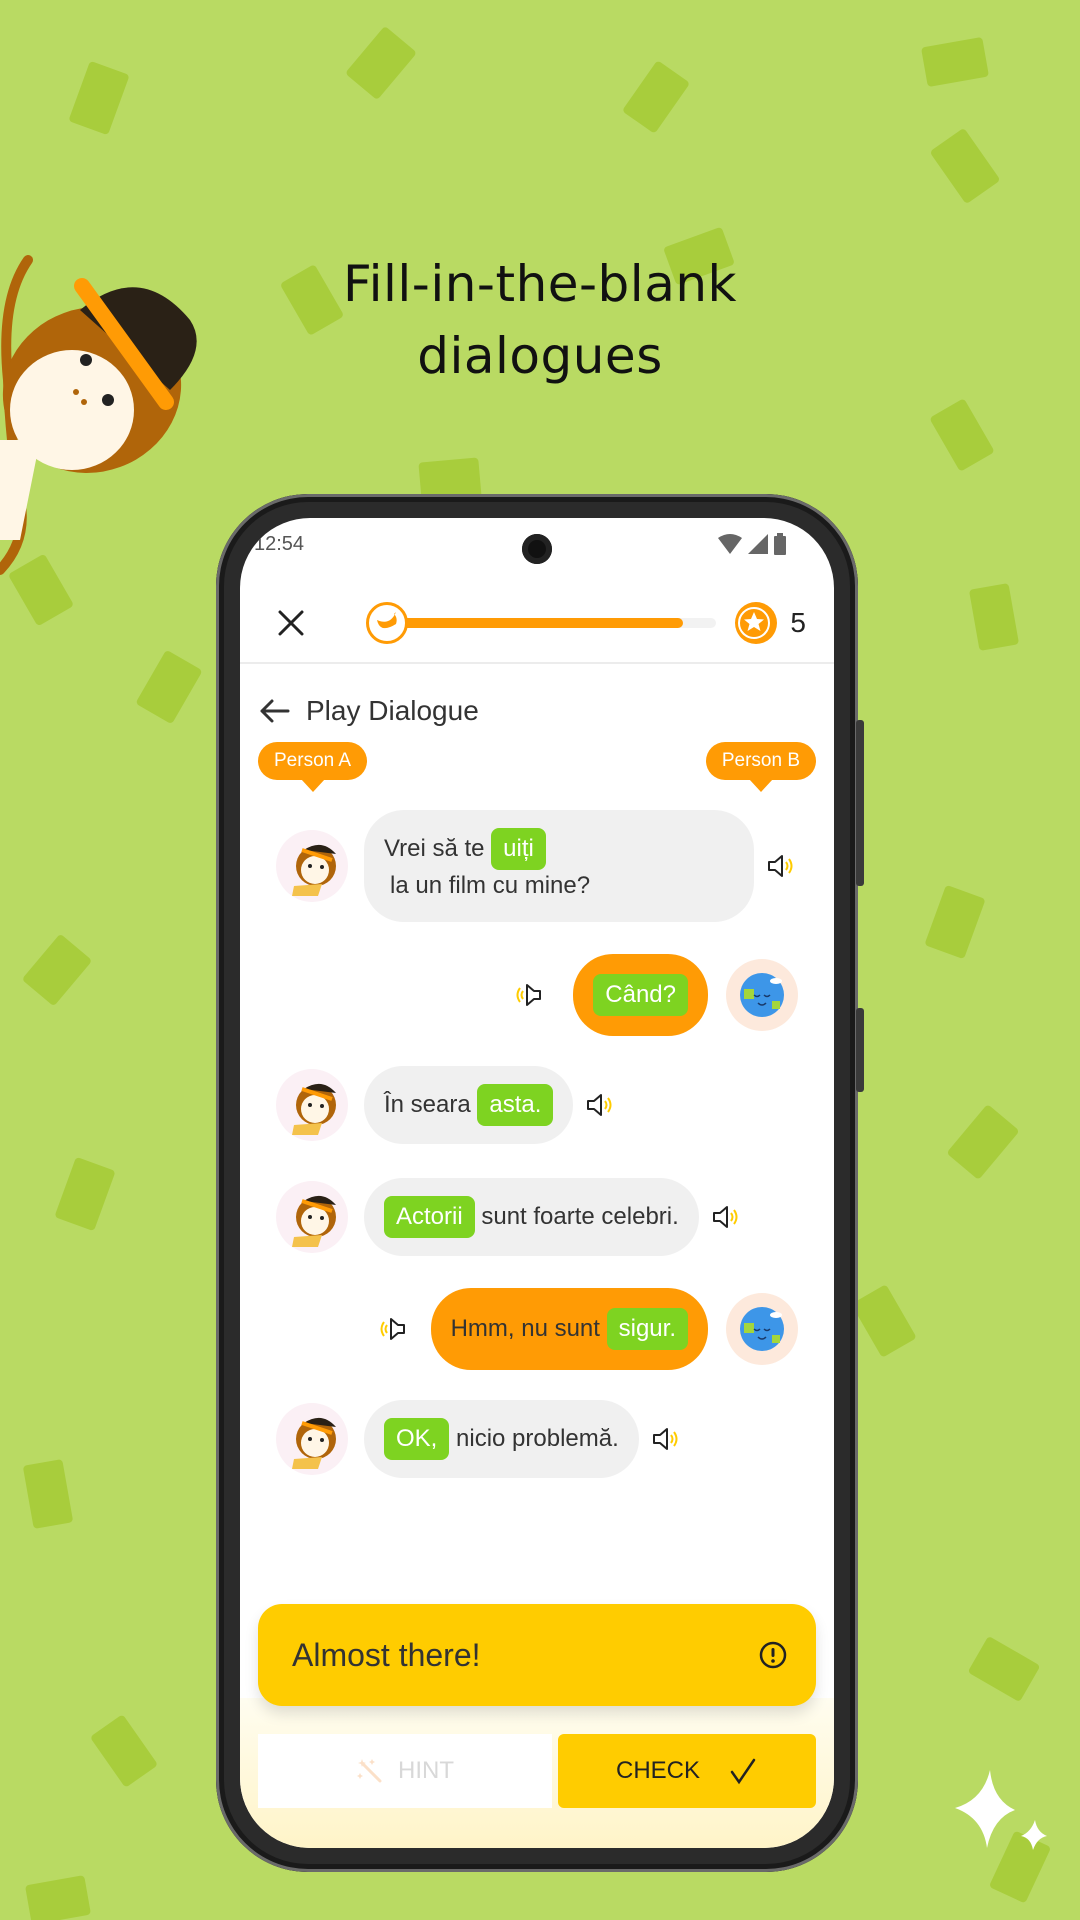 The width and height of the screenshot is (1080, 1920). I want to click on hint-button: HINT, so click(405, 1771).